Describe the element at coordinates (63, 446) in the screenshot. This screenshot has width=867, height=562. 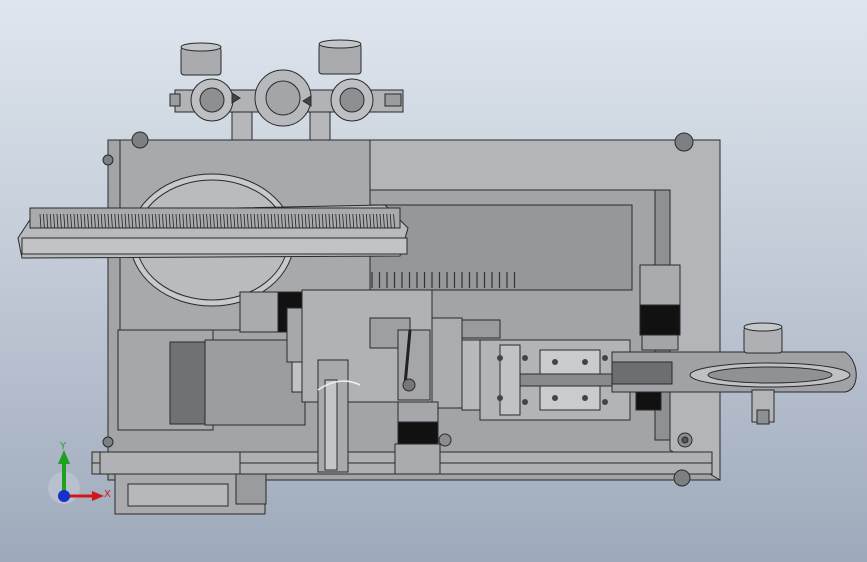
I see `axis-y-label: Y` at that location.